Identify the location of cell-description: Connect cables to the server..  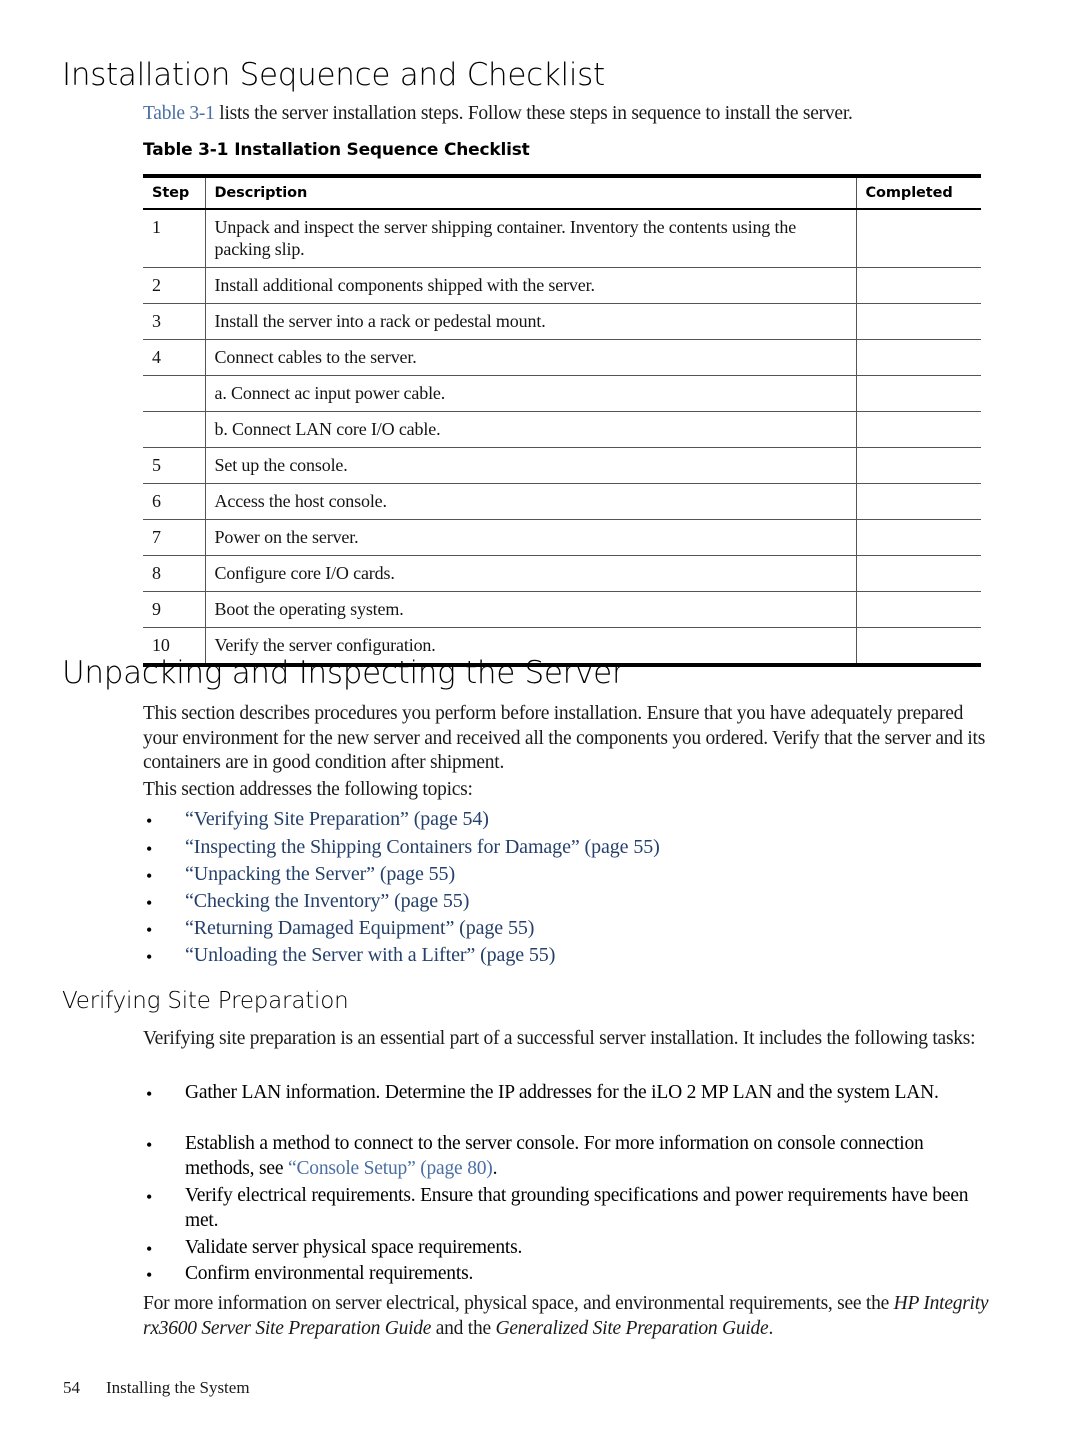
(531, 357).